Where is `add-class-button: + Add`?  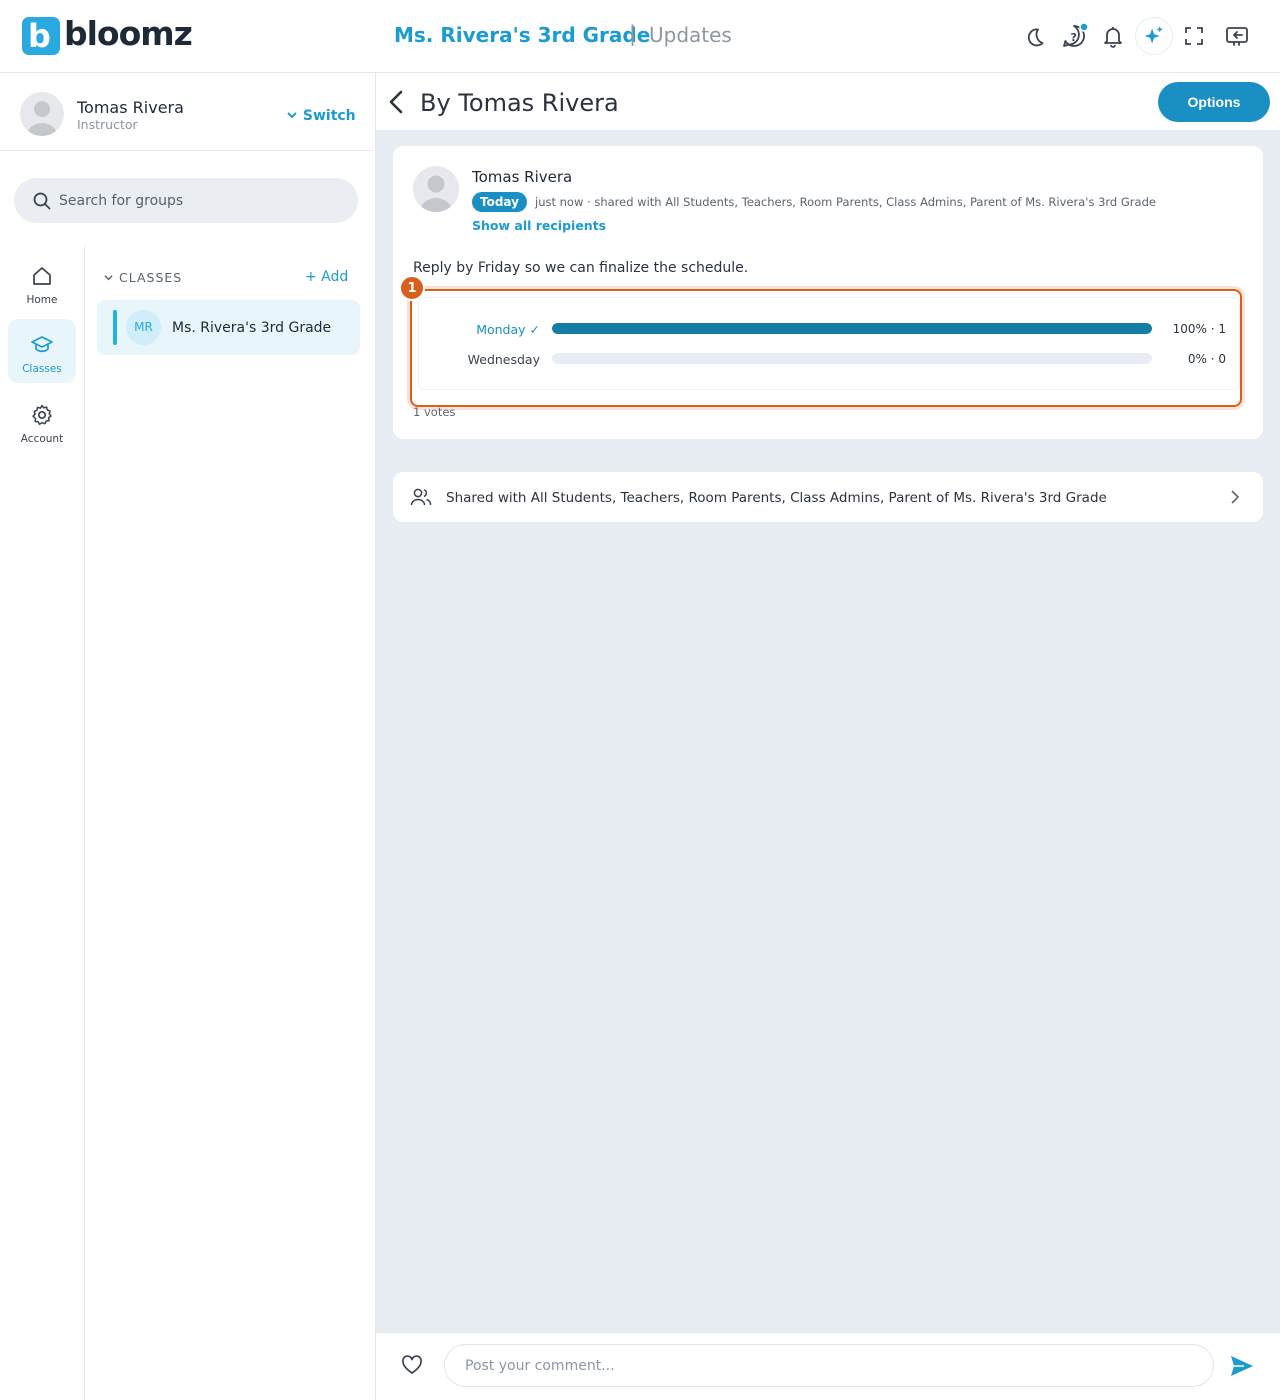 add-class-button: + Add is located at coordinates (326, 277).